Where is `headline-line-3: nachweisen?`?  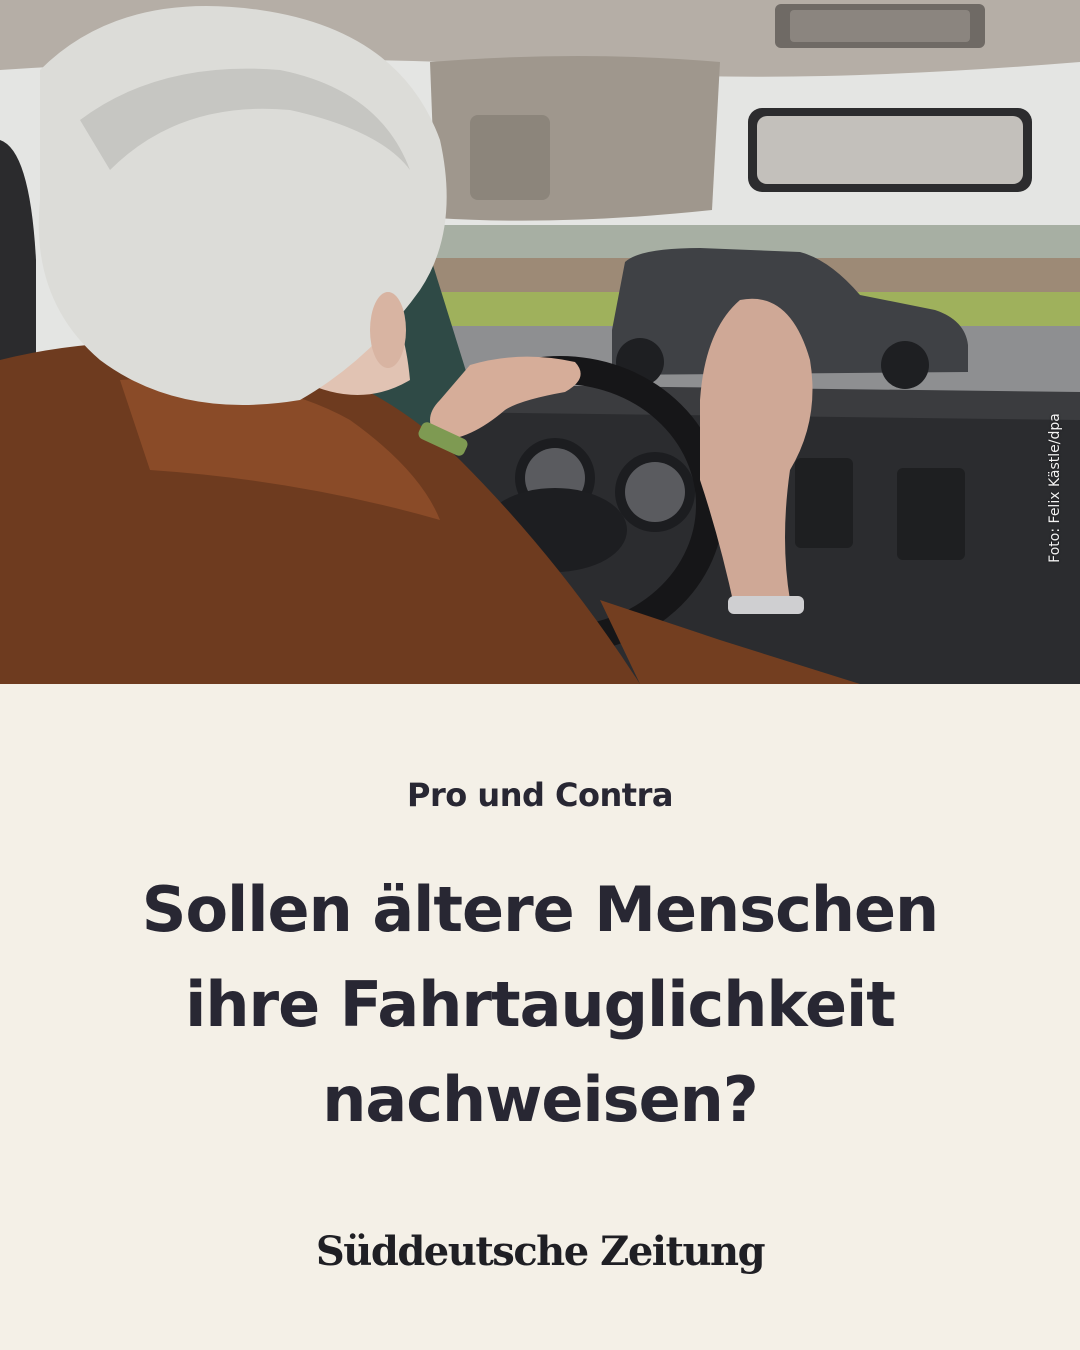 headline-line-3: nachweisen? is located at coordinates (540, 1099).